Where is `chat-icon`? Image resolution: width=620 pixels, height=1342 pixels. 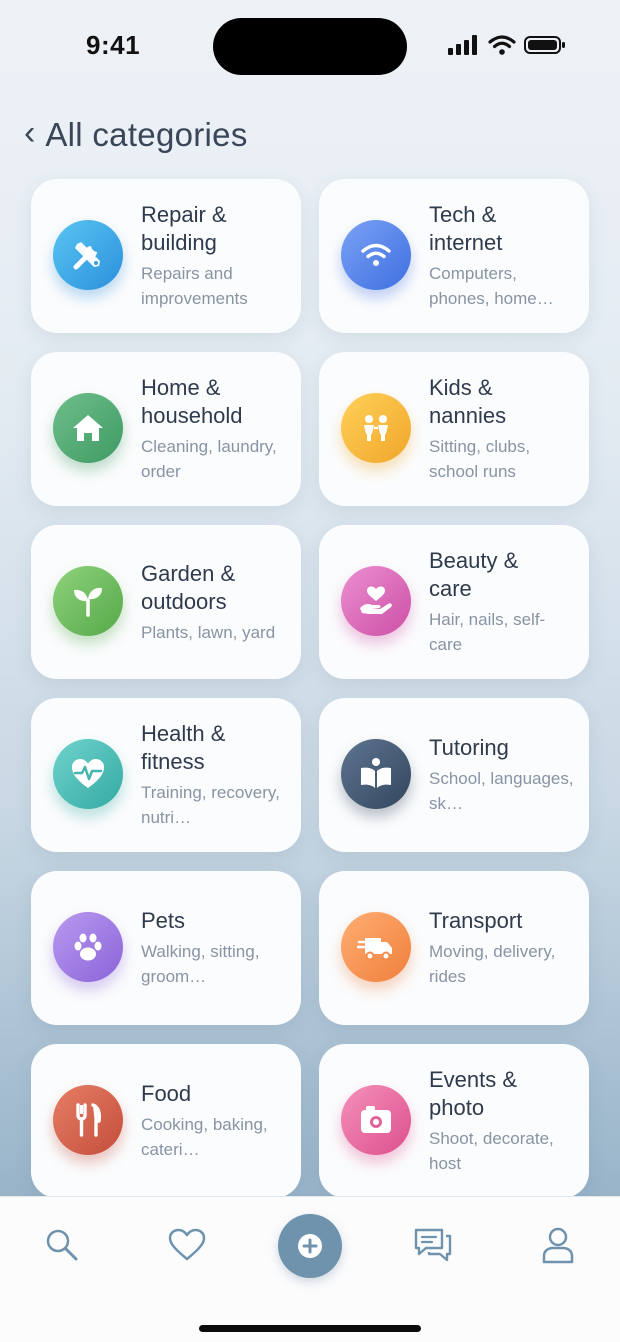
chat-icon is located at coordinates (433, 1245).